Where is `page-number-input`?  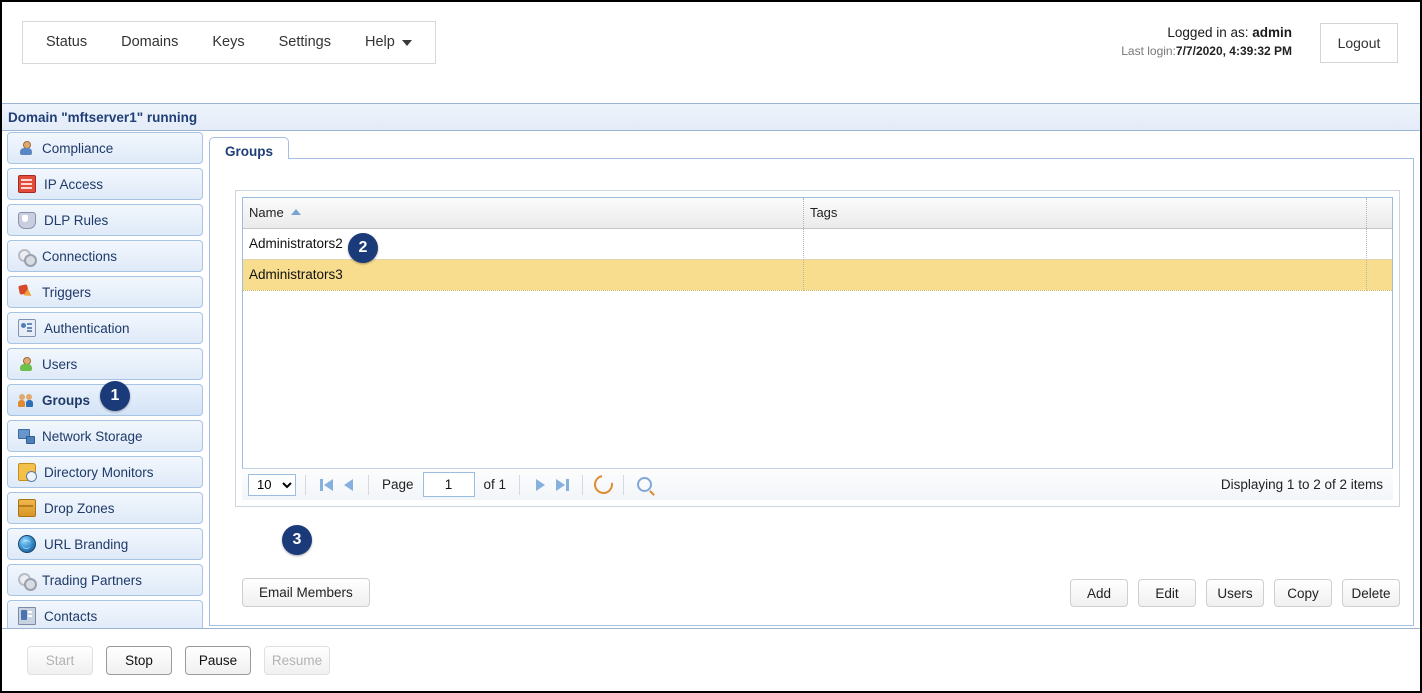
page-number-input is located at coordinates (448, 484).